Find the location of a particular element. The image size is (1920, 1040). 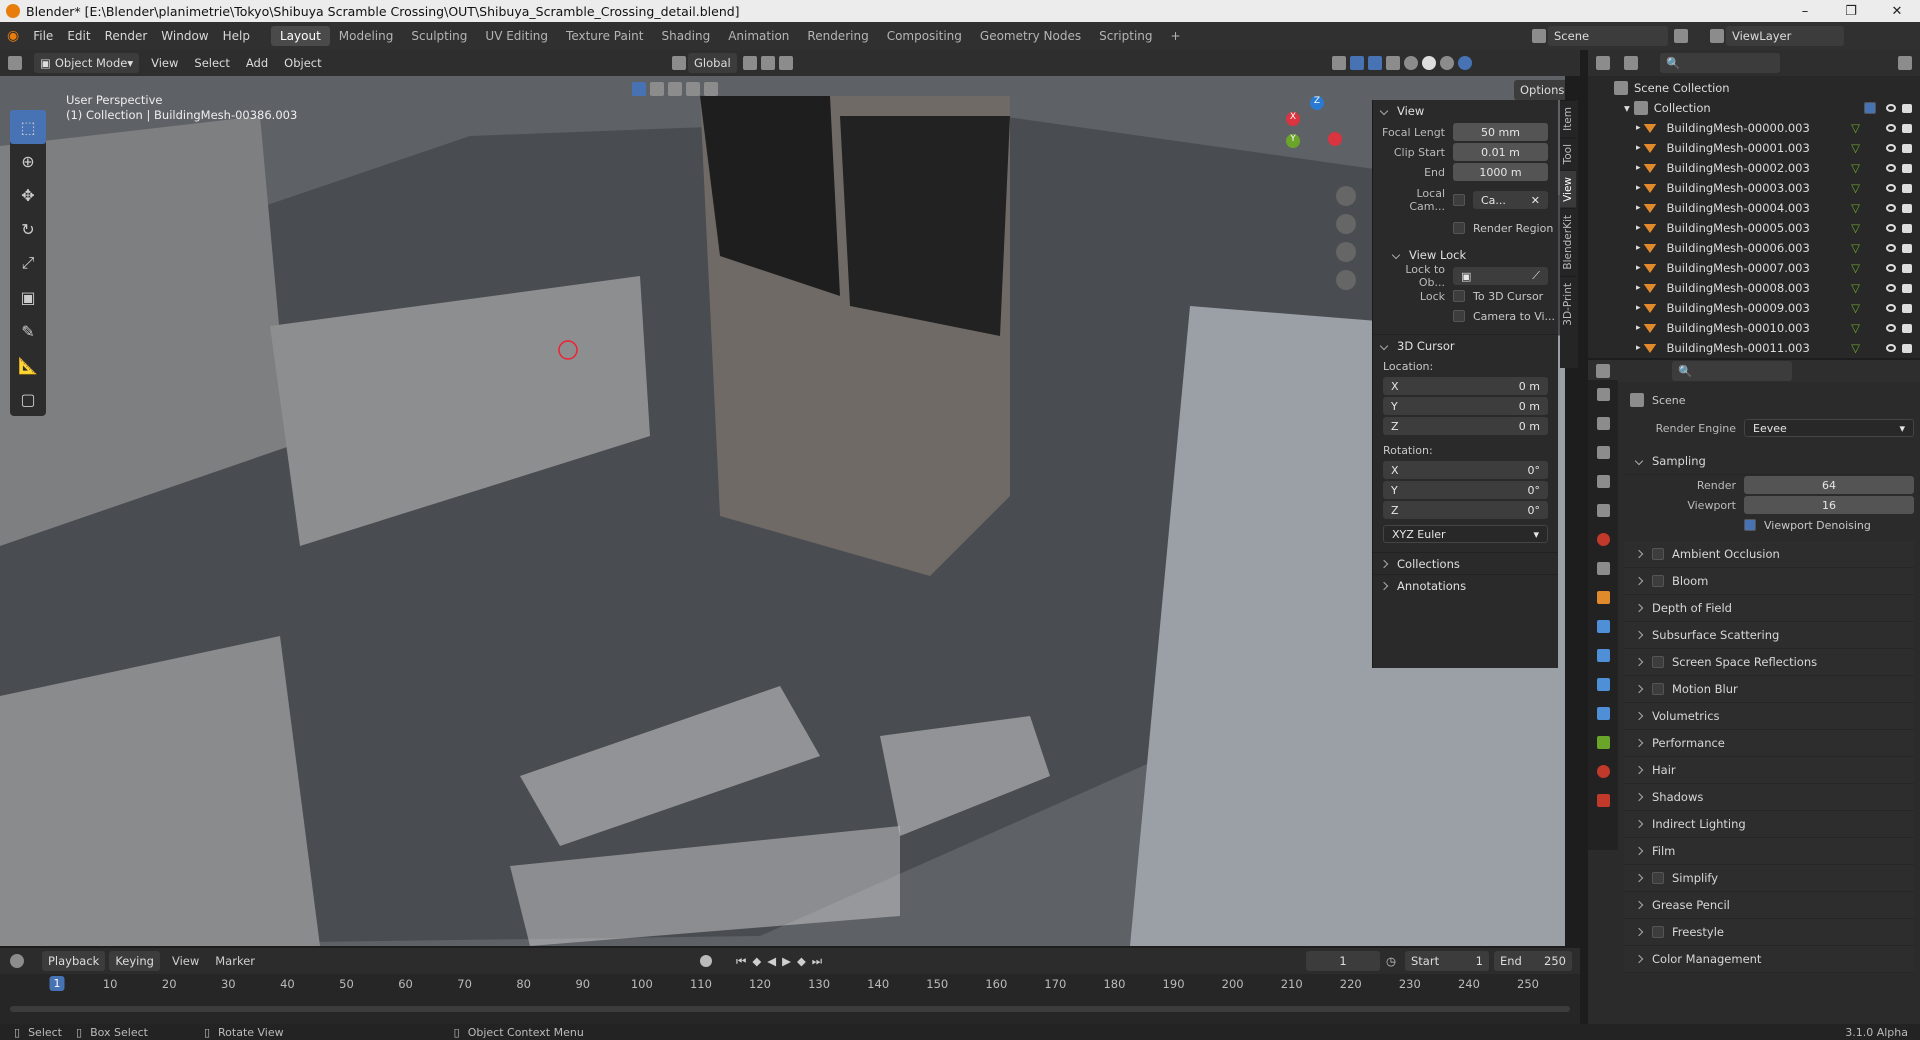

wireframe-shading-icon is located at coordinates (1411, 63).